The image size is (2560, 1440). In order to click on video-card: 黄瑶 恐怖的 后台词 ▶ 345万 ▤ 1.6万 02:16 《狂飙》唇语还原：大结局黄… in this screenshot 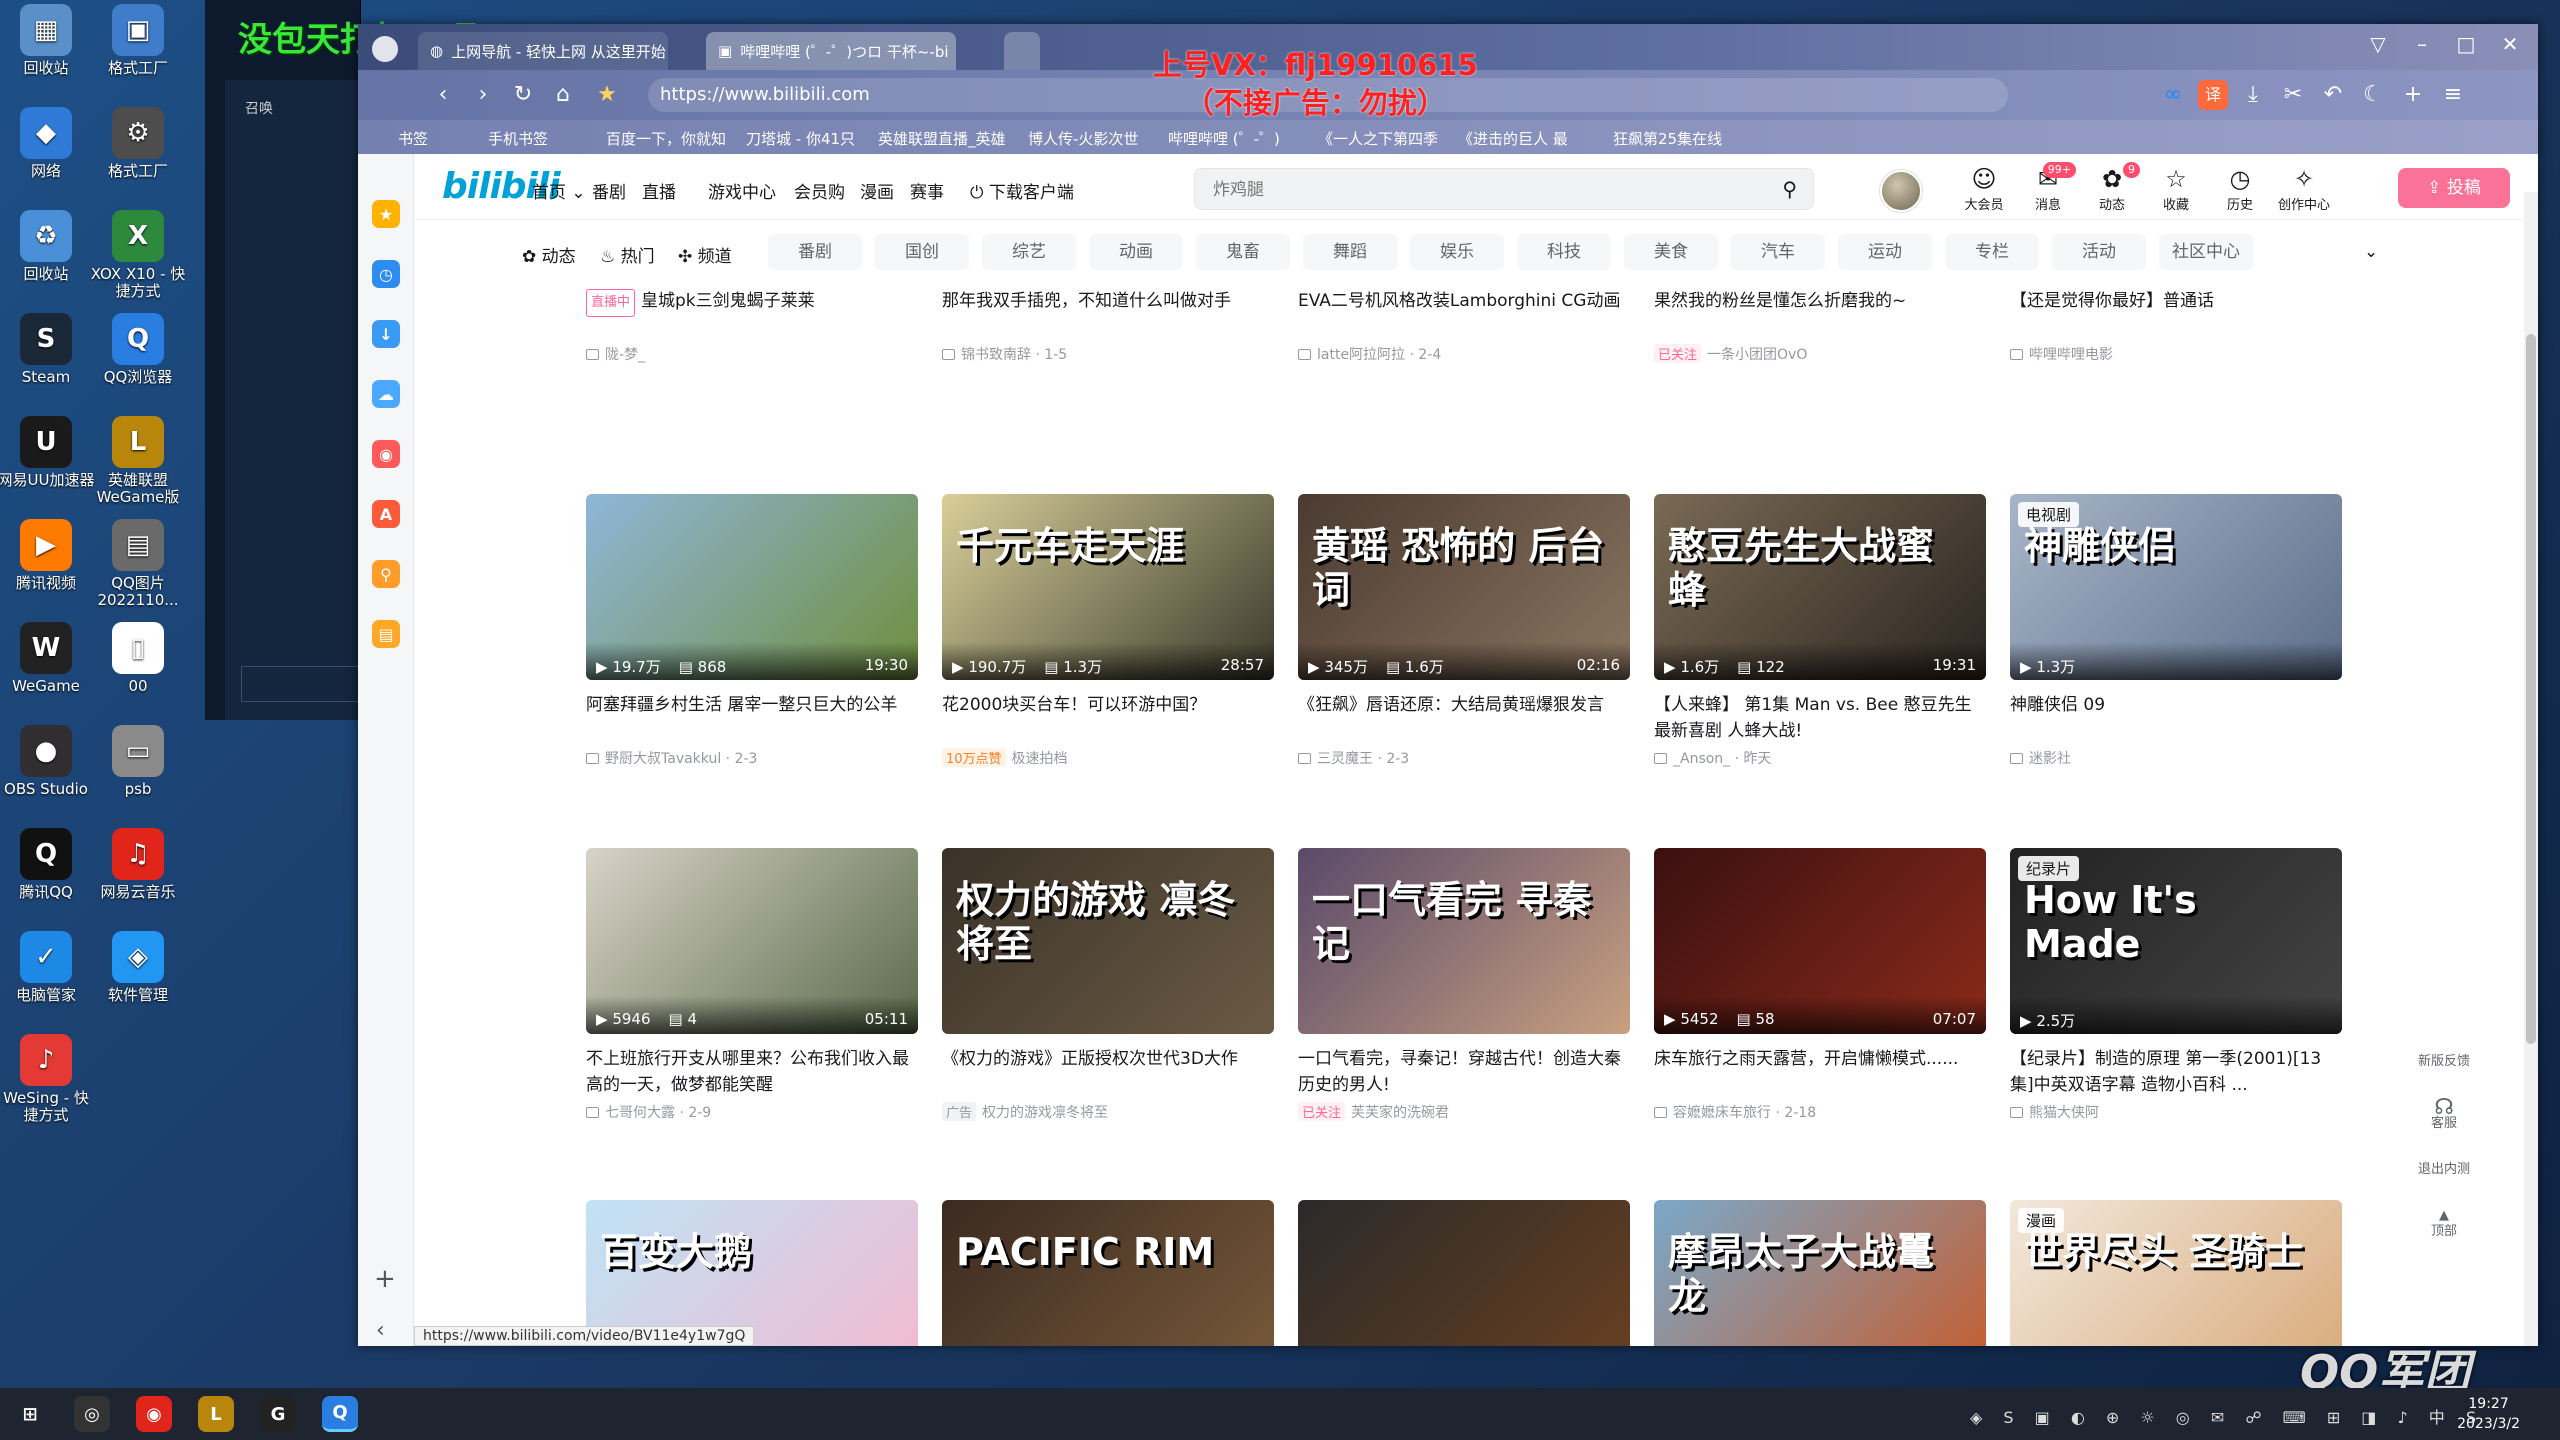, I will do `click(1464, 631)`.